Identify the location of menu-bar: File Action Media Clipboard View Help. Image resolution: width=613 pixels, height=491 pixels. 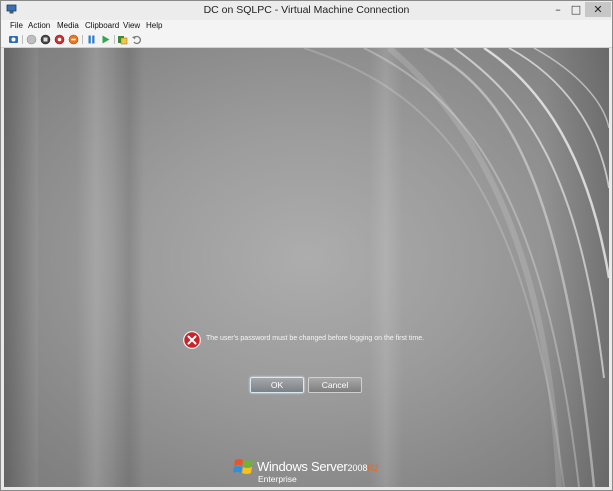
(306, 26).